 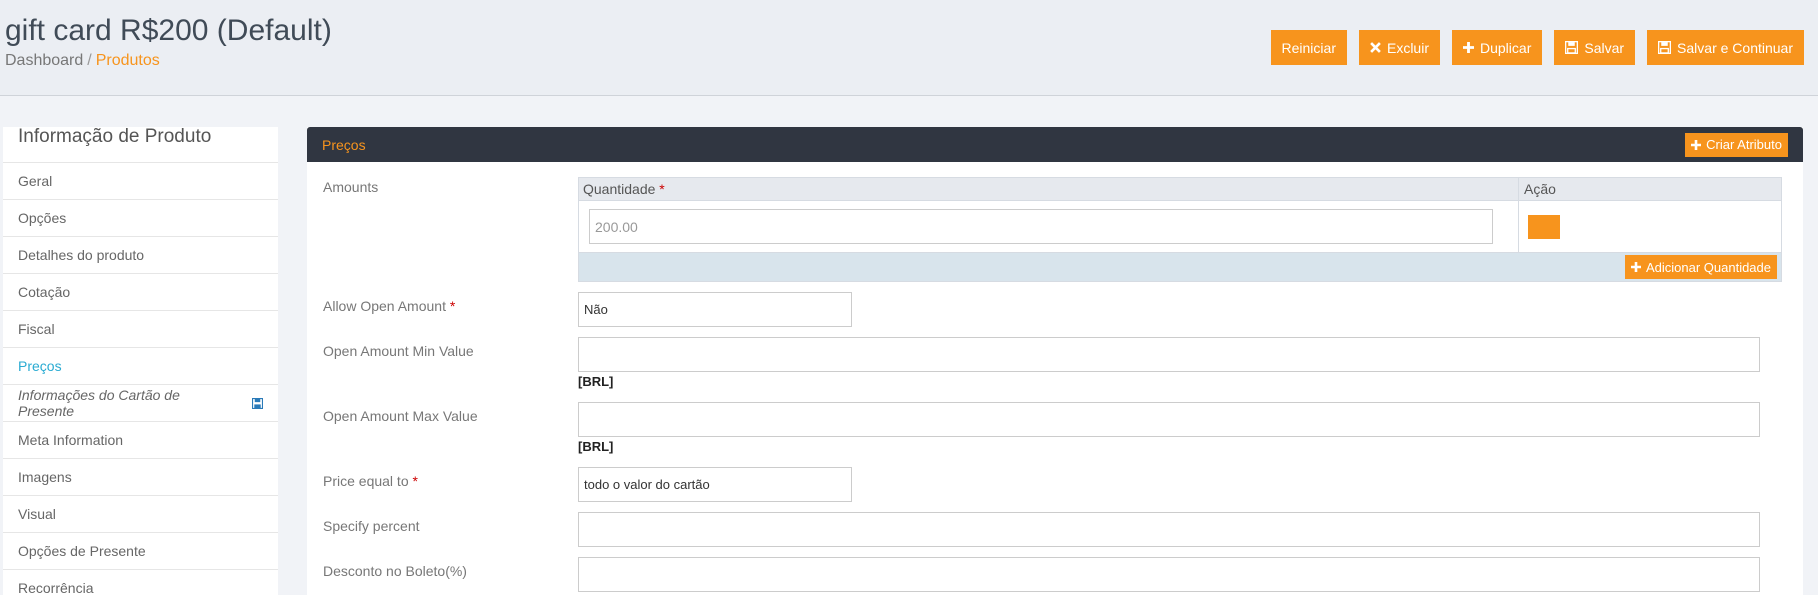 I want to click on duplicate-button: Duplicar, so click(x=1497, y=47).